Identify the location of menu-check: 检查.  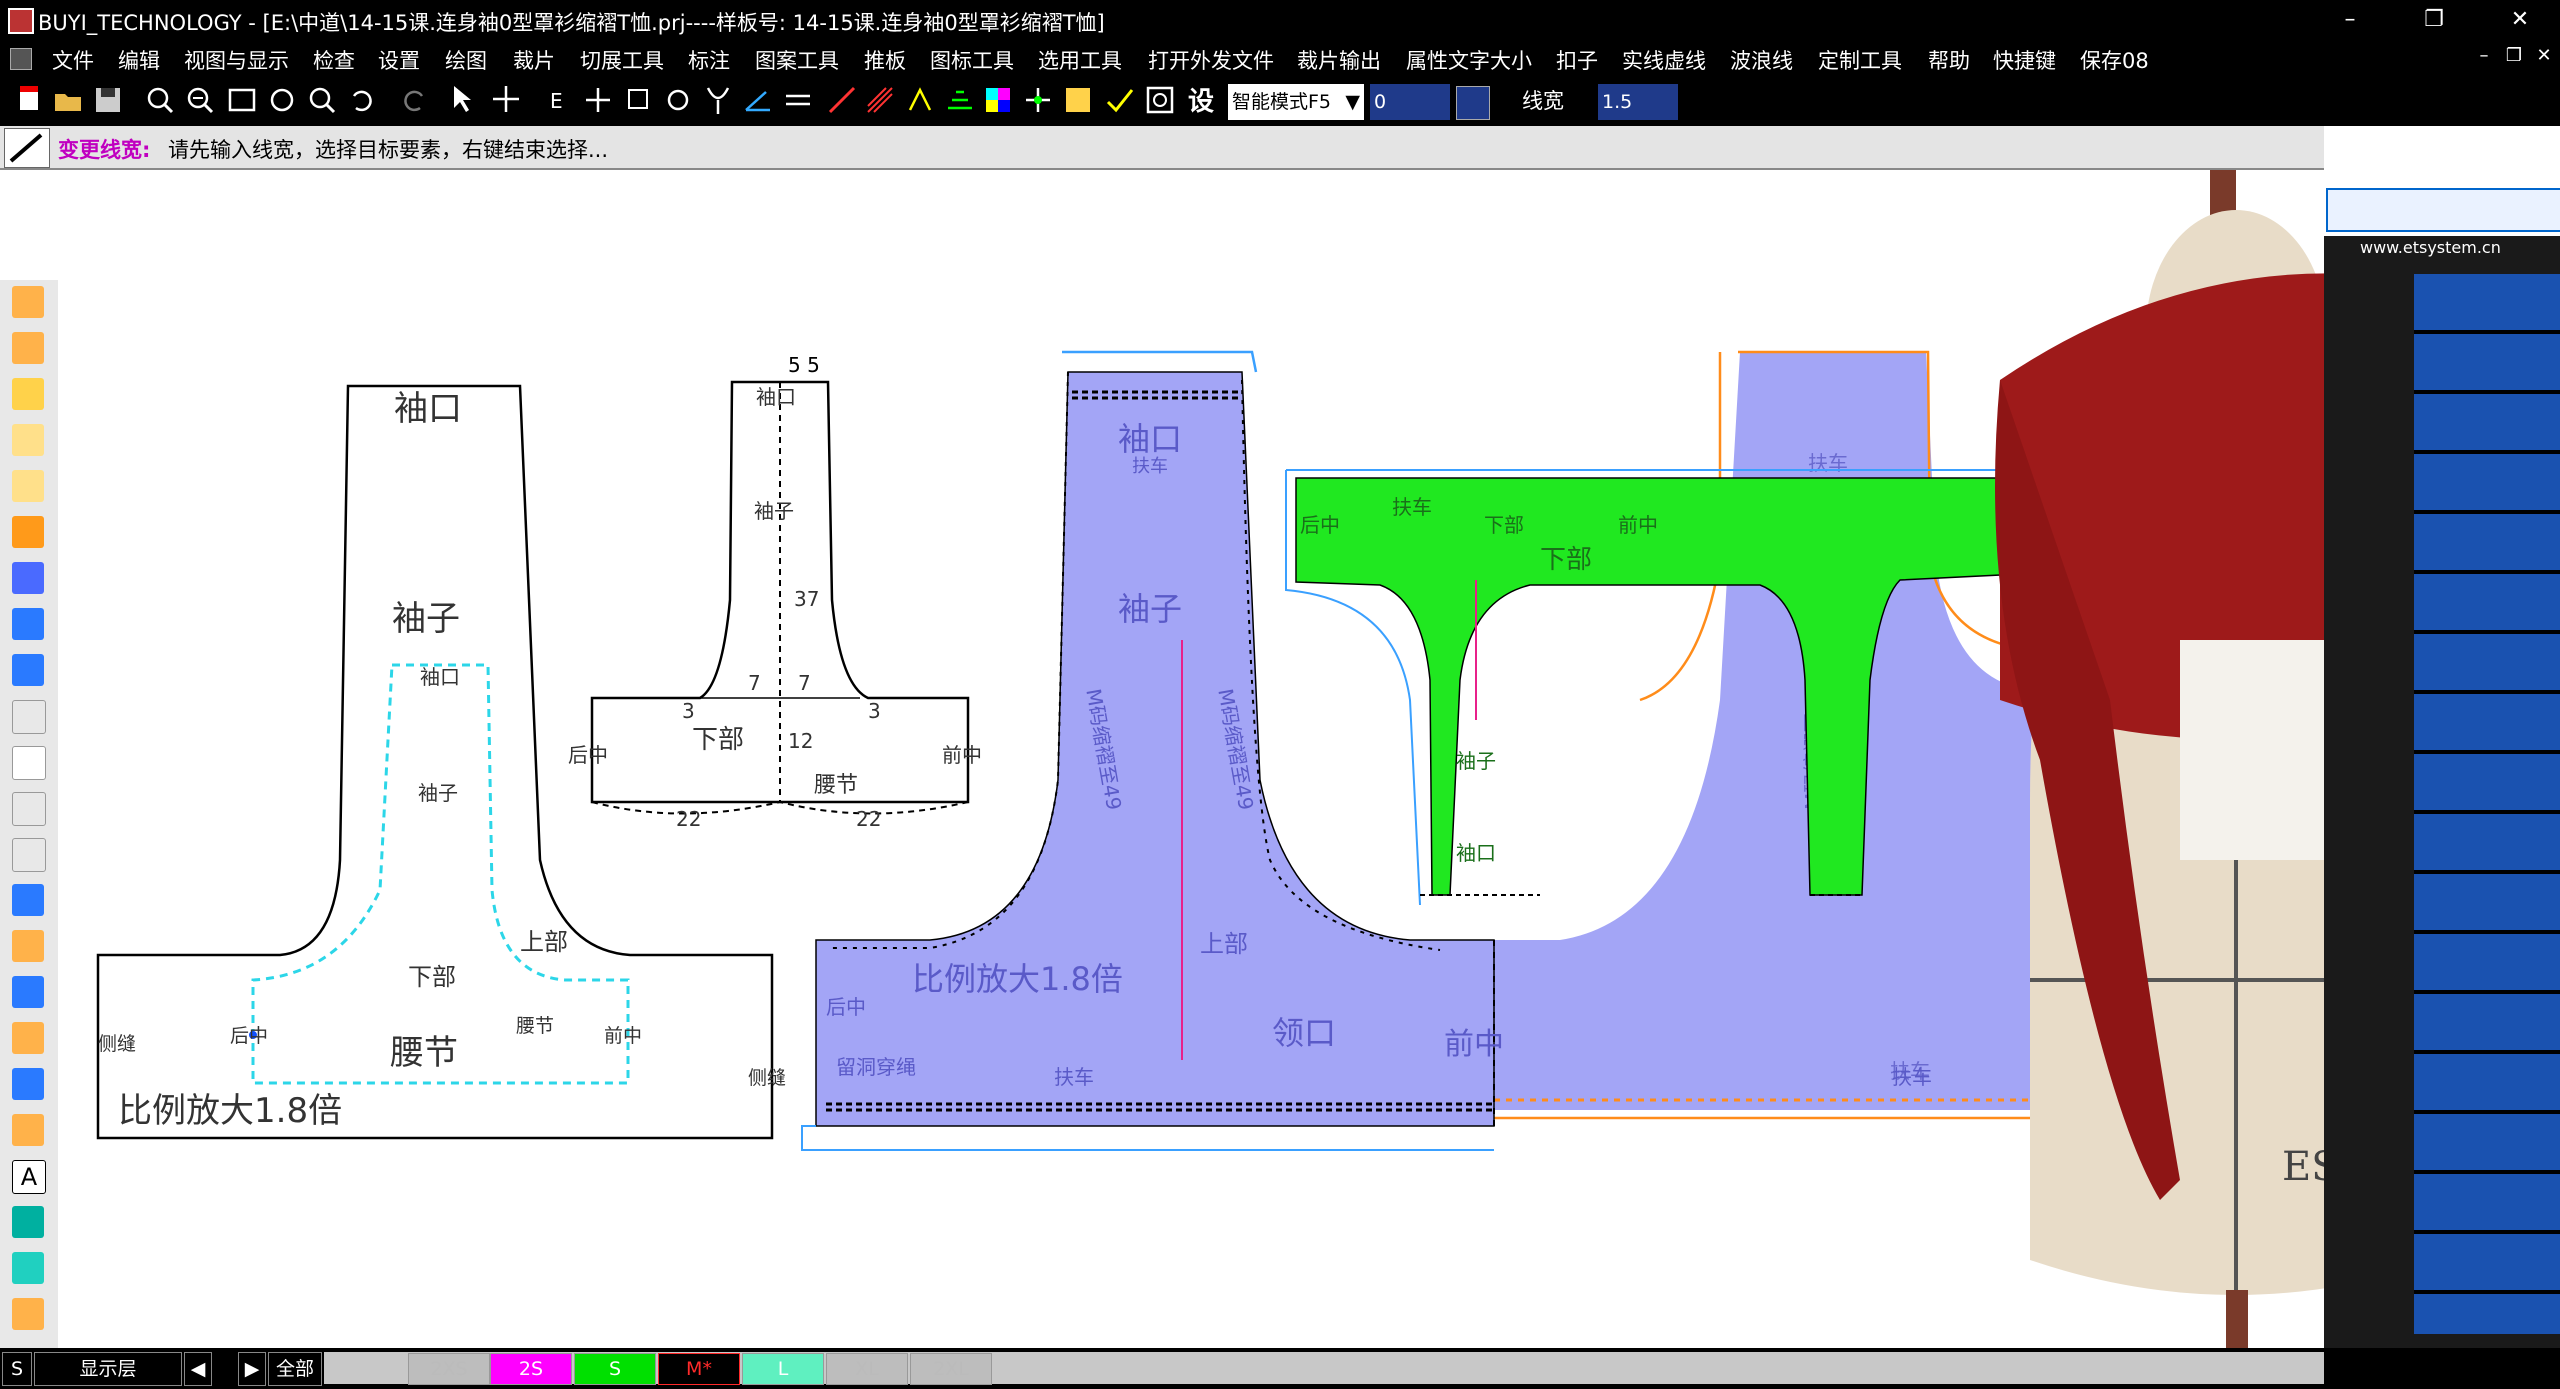
(334, 60).